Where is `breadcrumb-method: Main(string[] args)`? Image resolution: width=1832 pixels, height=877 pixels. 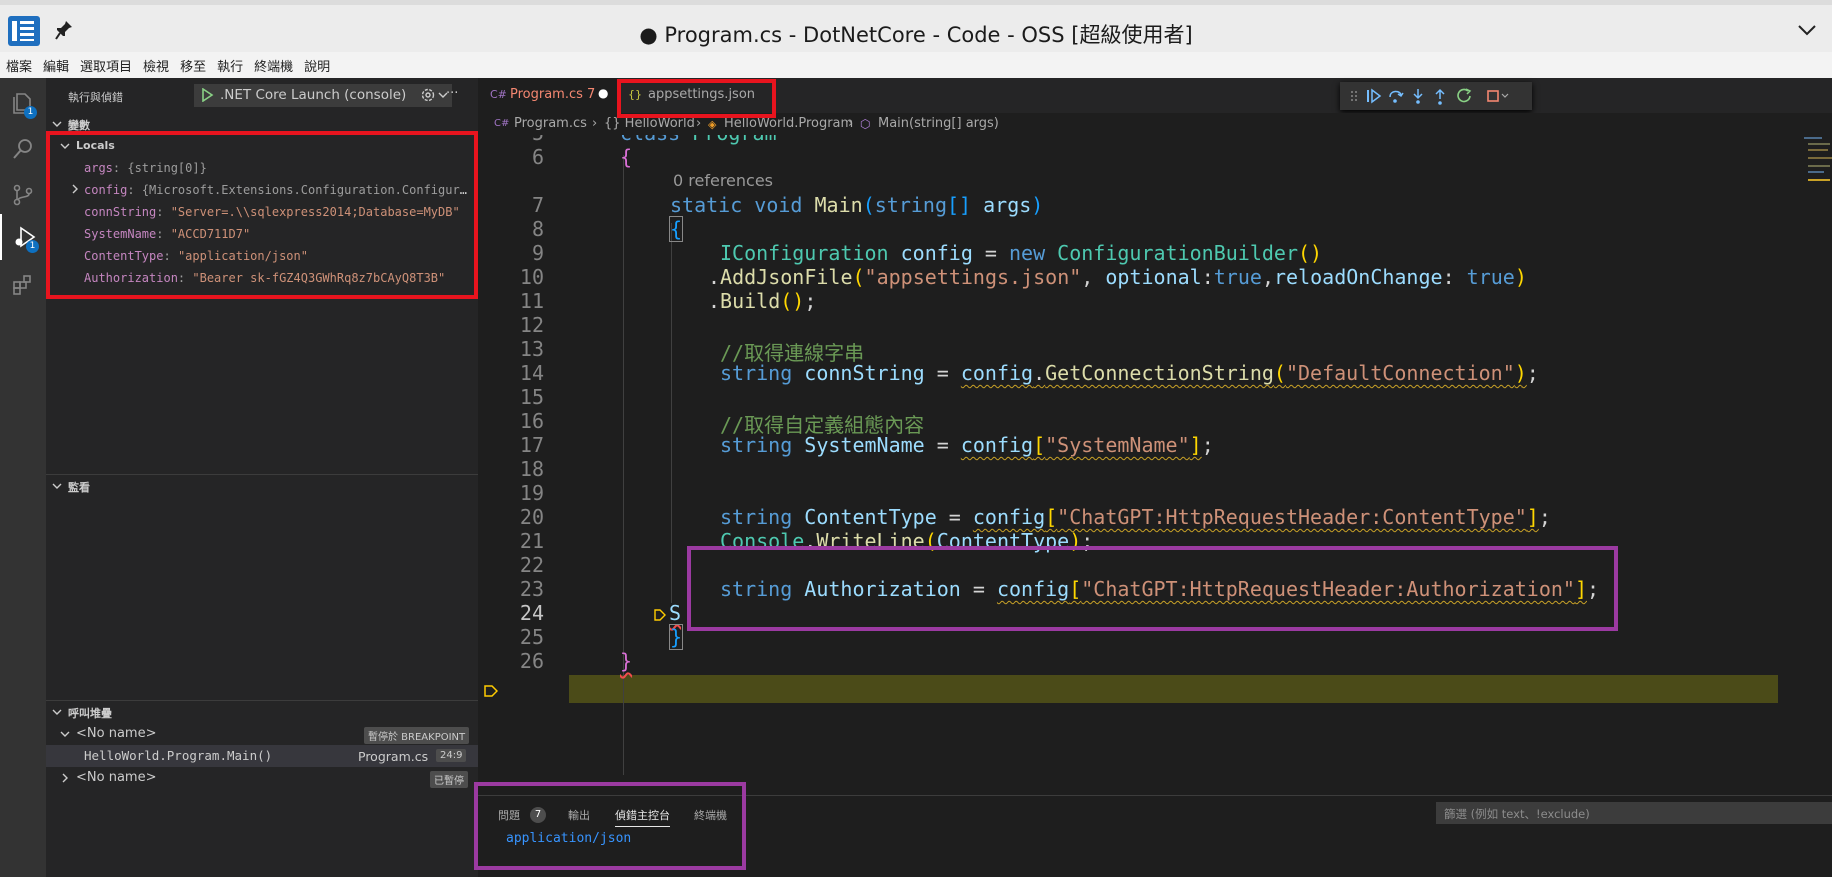
breadcrumb-method: Main(string[] args) is located at coordinates (938, 123).